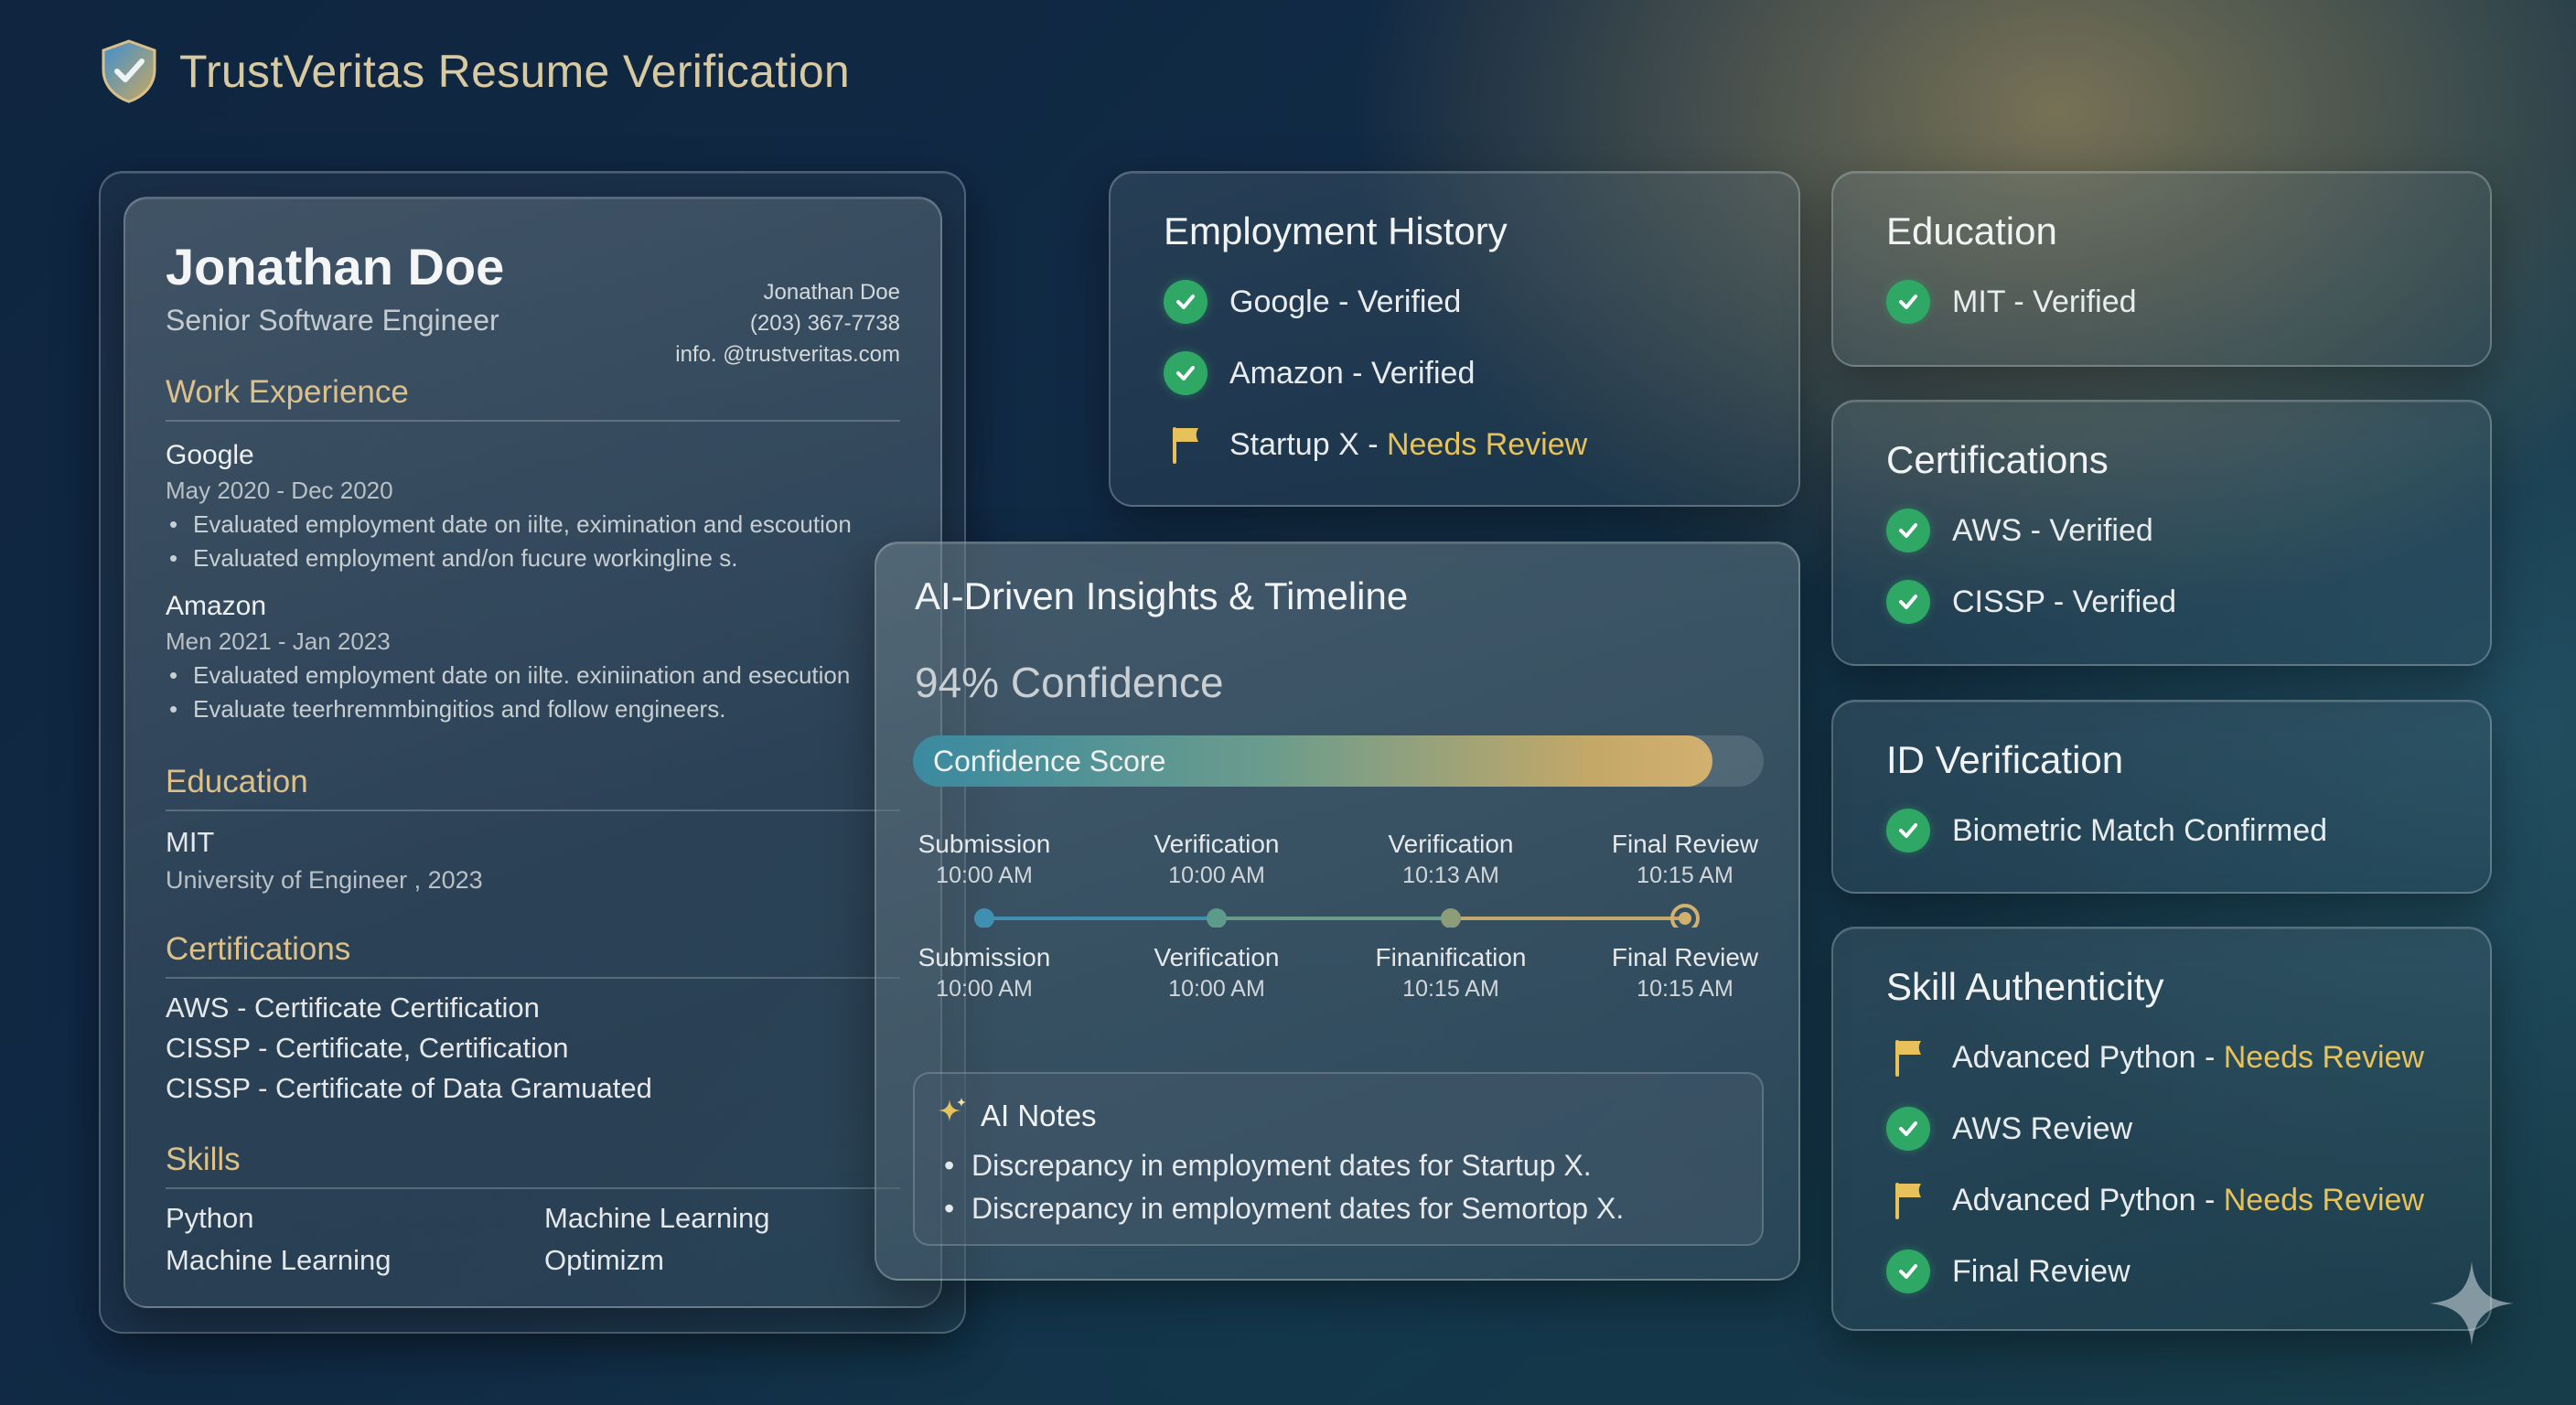 The image size is (2576, 1405). Describe the element at coordinates (985, 860) in the screenshot. I see `timeline-step-top: Submission 10:00 AM` at that location.